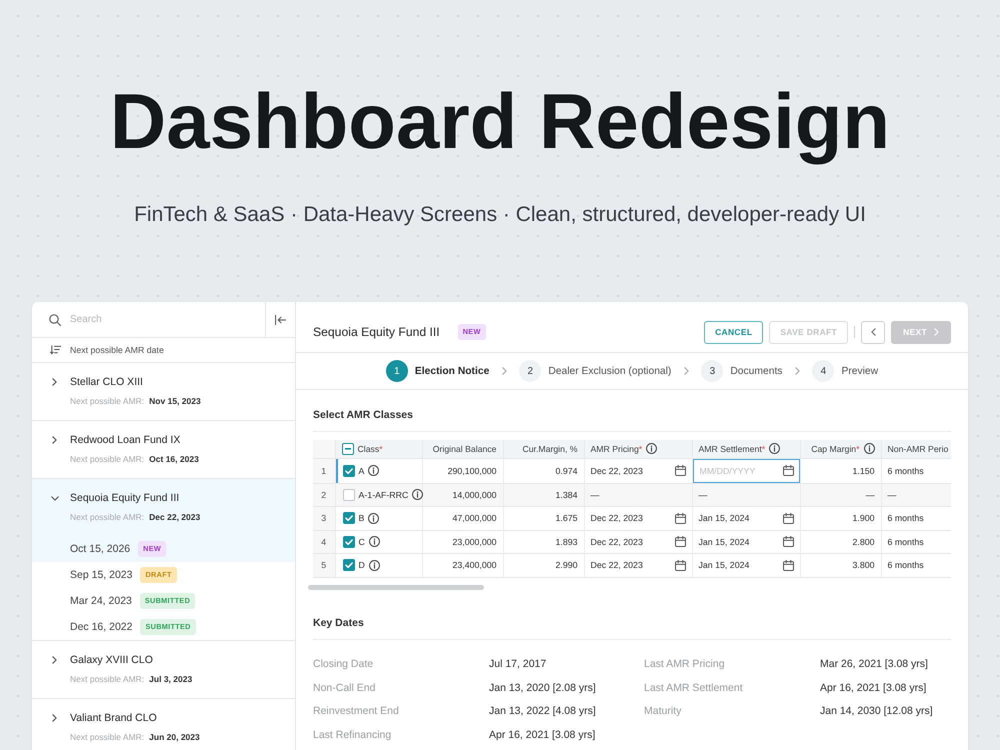 This screenshot has height=750, width=1000. I want to click on row-number: 5, so click(324, 565).